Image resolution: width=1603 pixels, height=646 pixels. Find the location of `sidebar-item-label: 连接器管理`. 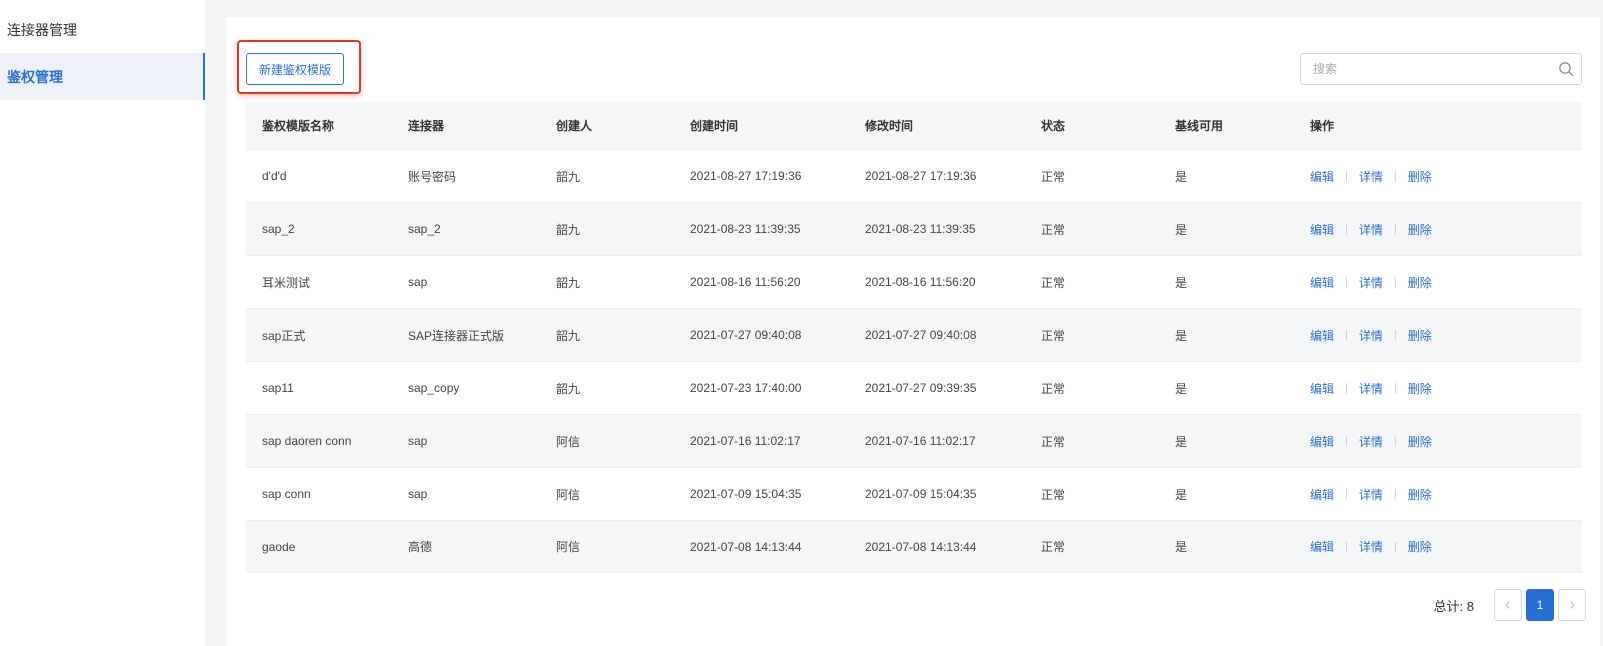

sidebar-item-label: 连接器管理 is located at coordinates (42, 29).